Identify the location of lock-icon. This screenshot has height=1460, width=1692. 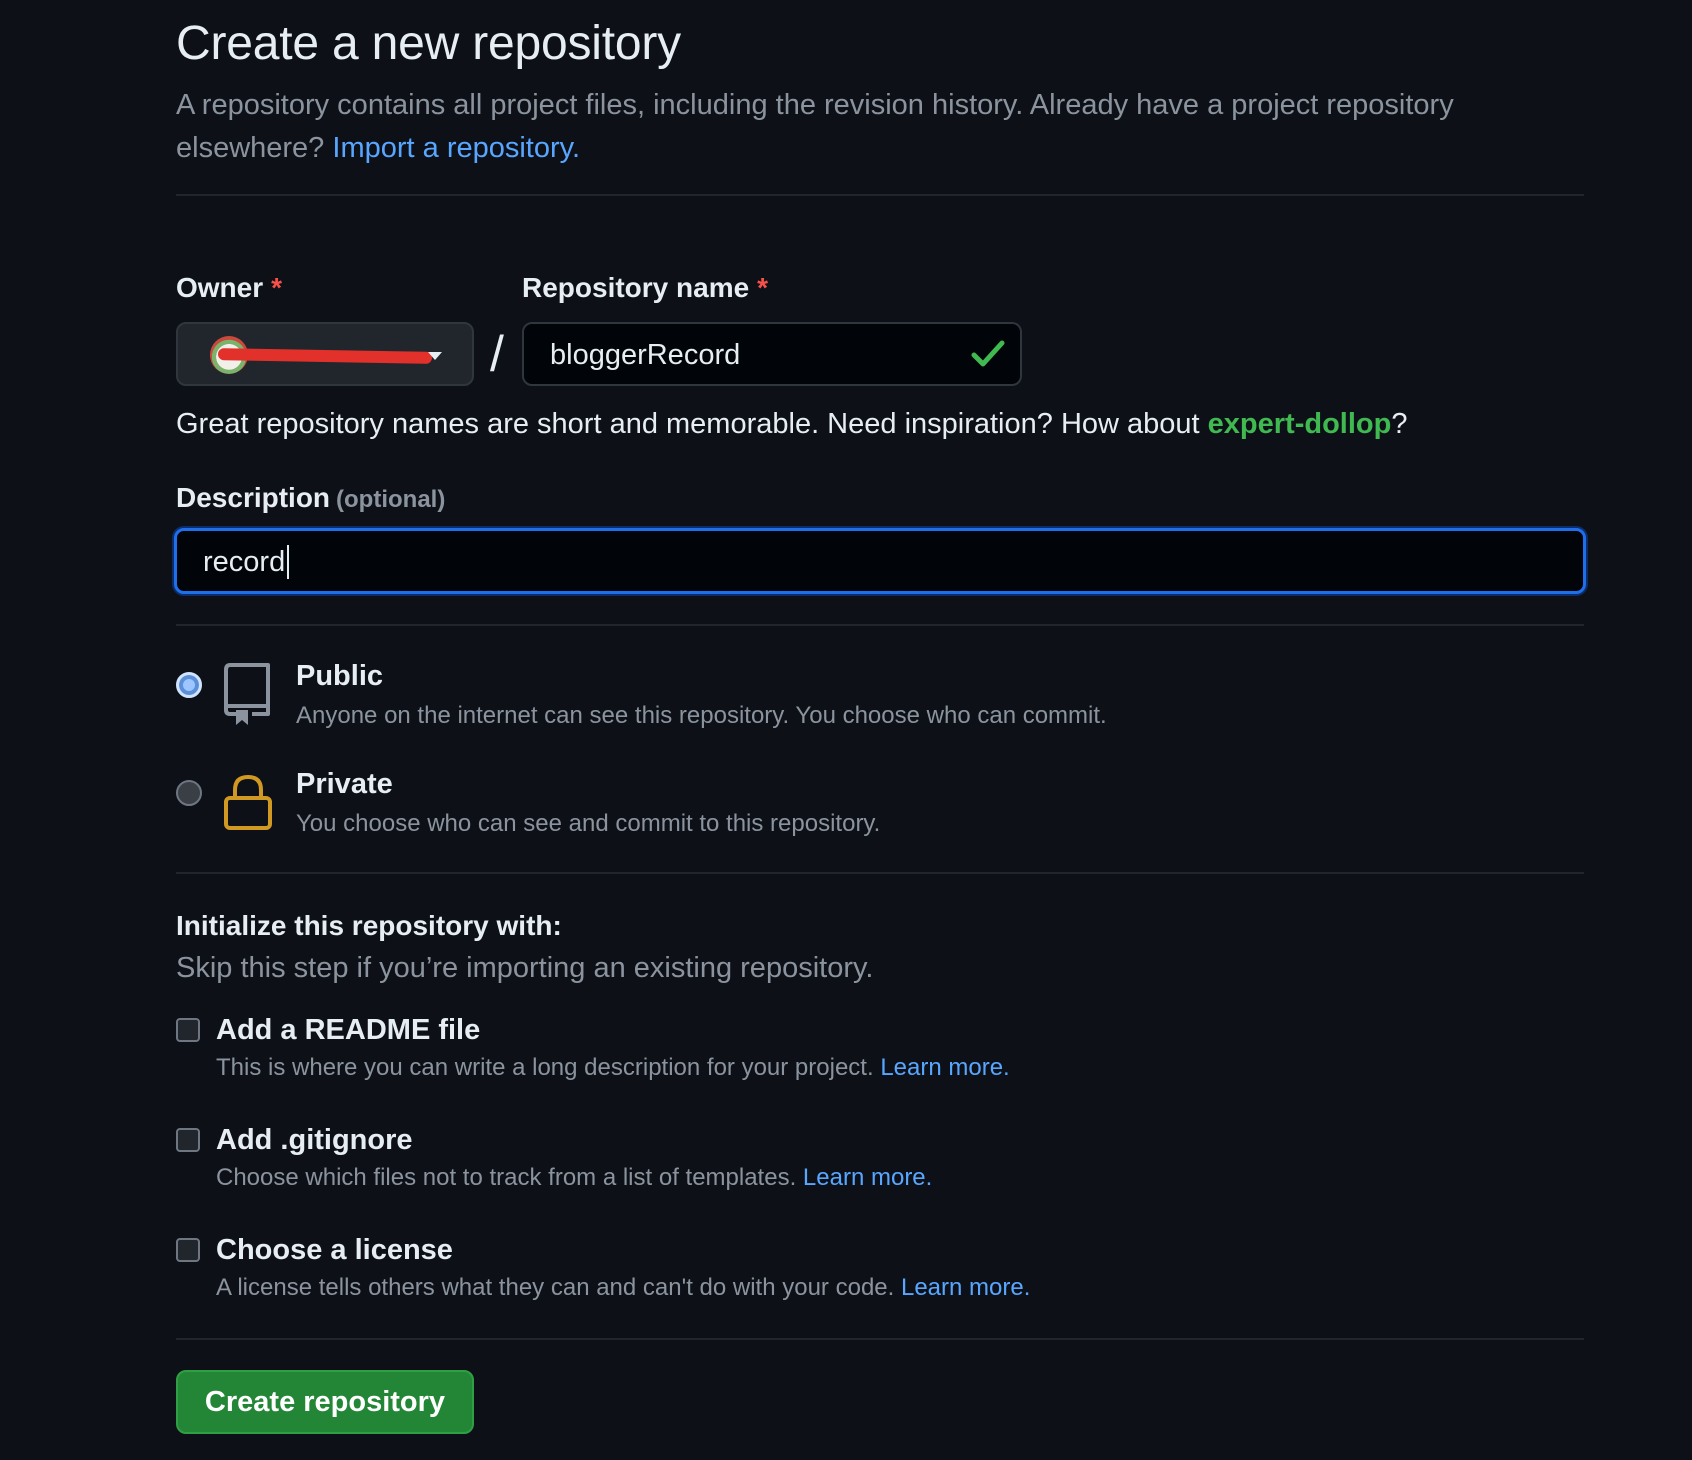
(248, 802).